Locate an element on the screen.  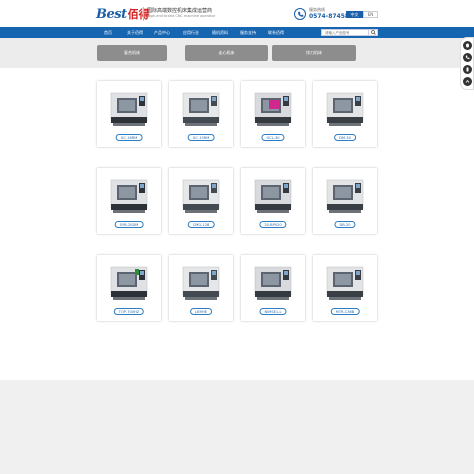
search-icon is located at coordinates (373, 32).